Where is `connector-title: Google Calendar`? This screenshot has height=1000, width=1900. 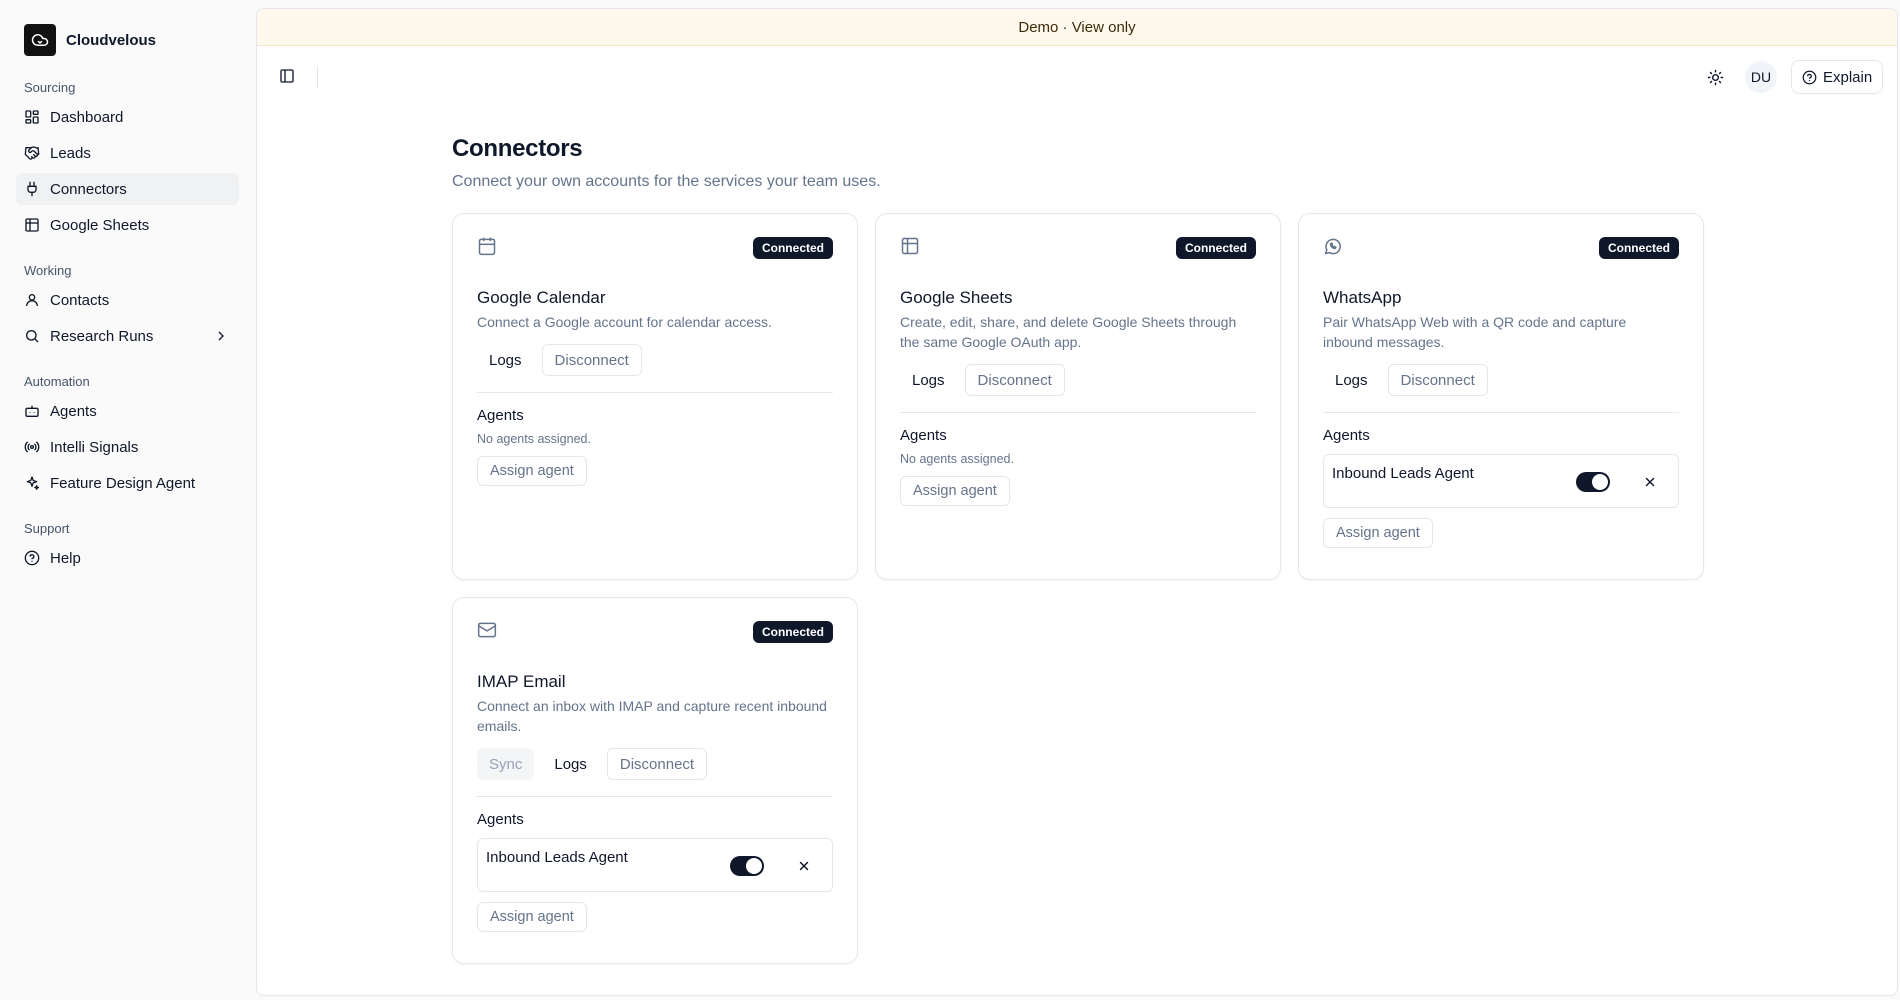
connector-title: Google Calendar is located at coordinates (541, 297).